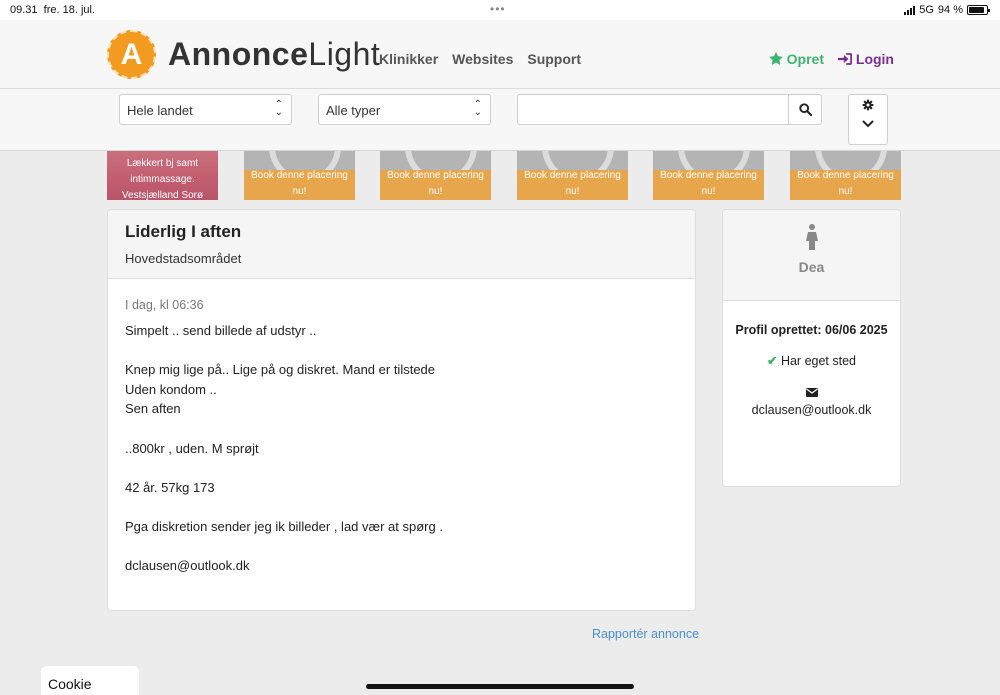 Image resolution: width=1000 pixels, height=695 pixels. Describe the element at coordinates (164, 305) in the screenshot. I see `listing-date: I dag, kl 06:36` at that location.